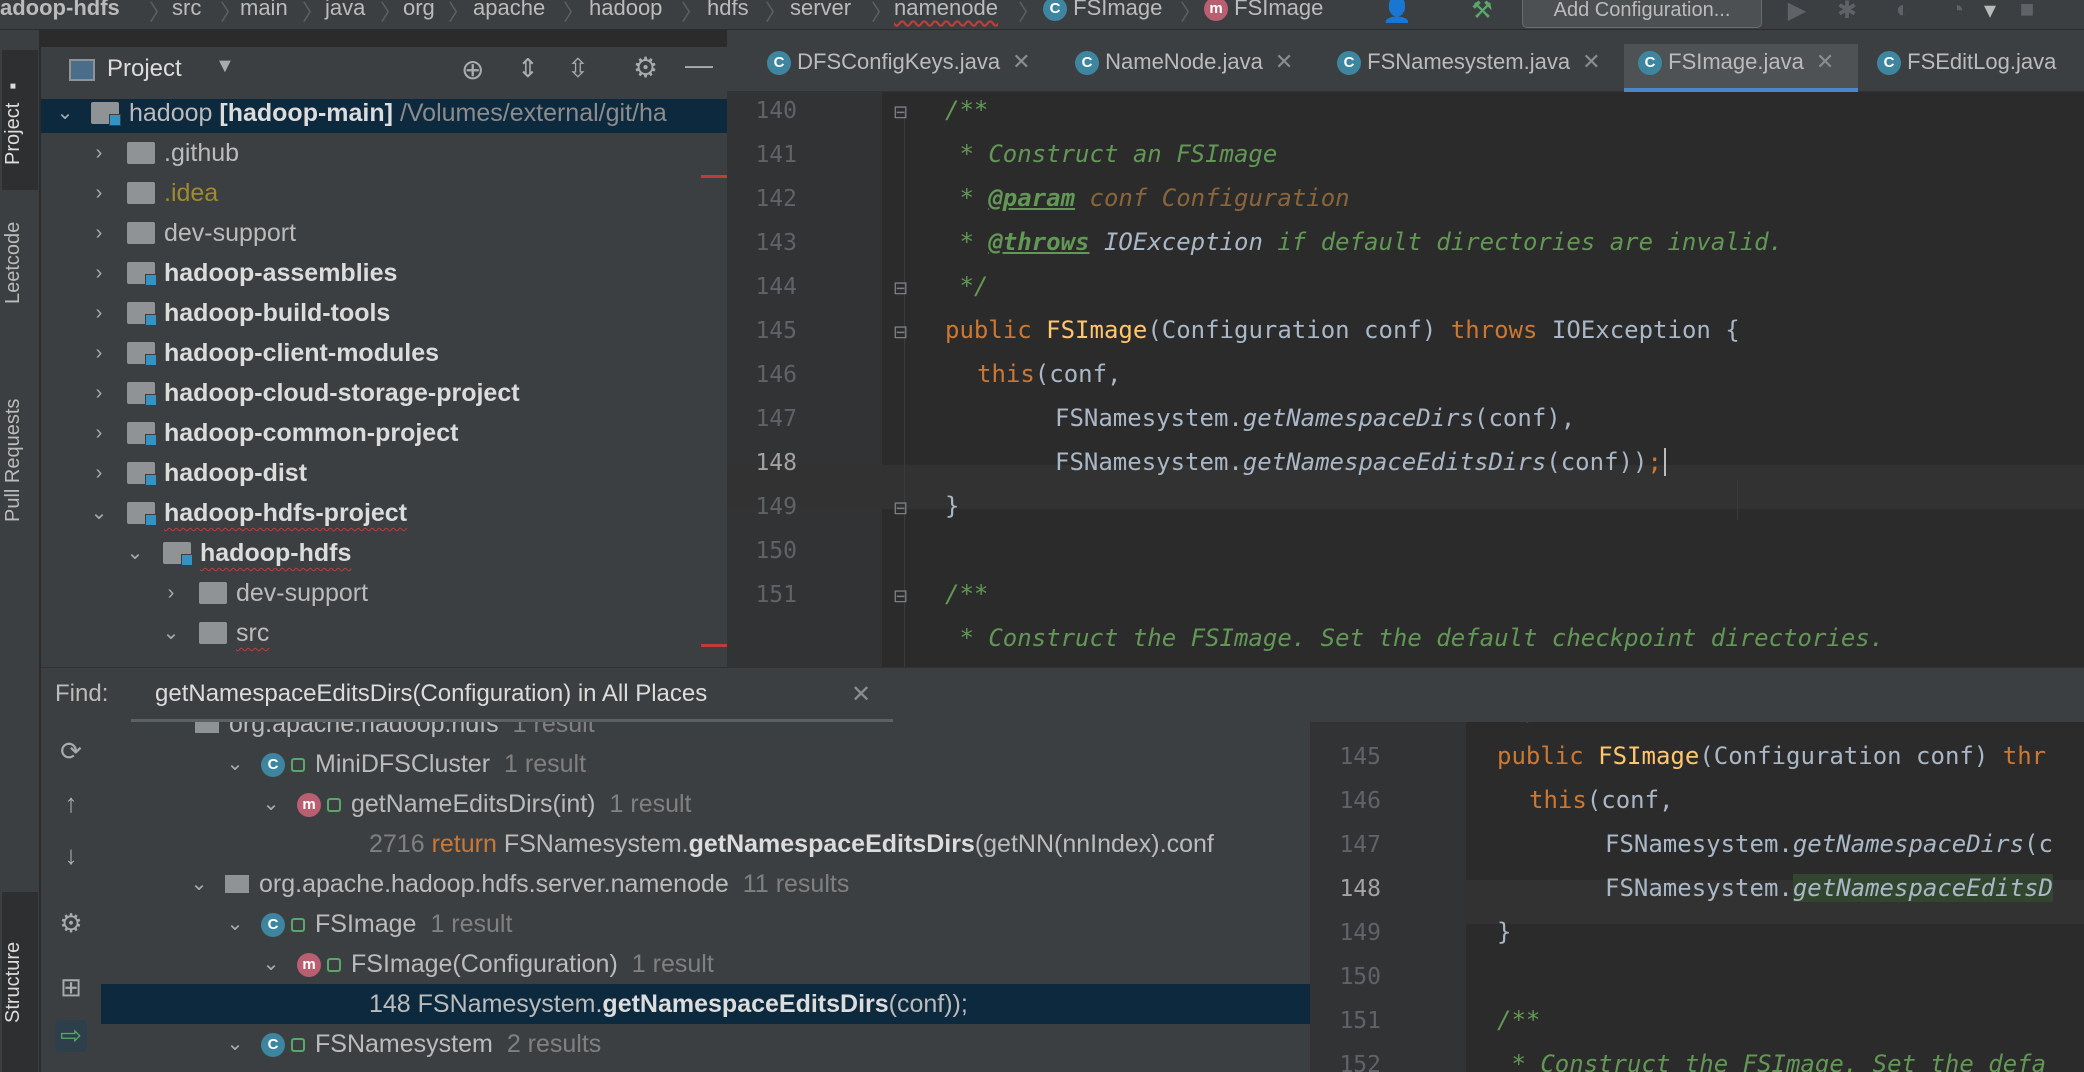  I want to click on breadcrumb-java: java, so click(345, 10).